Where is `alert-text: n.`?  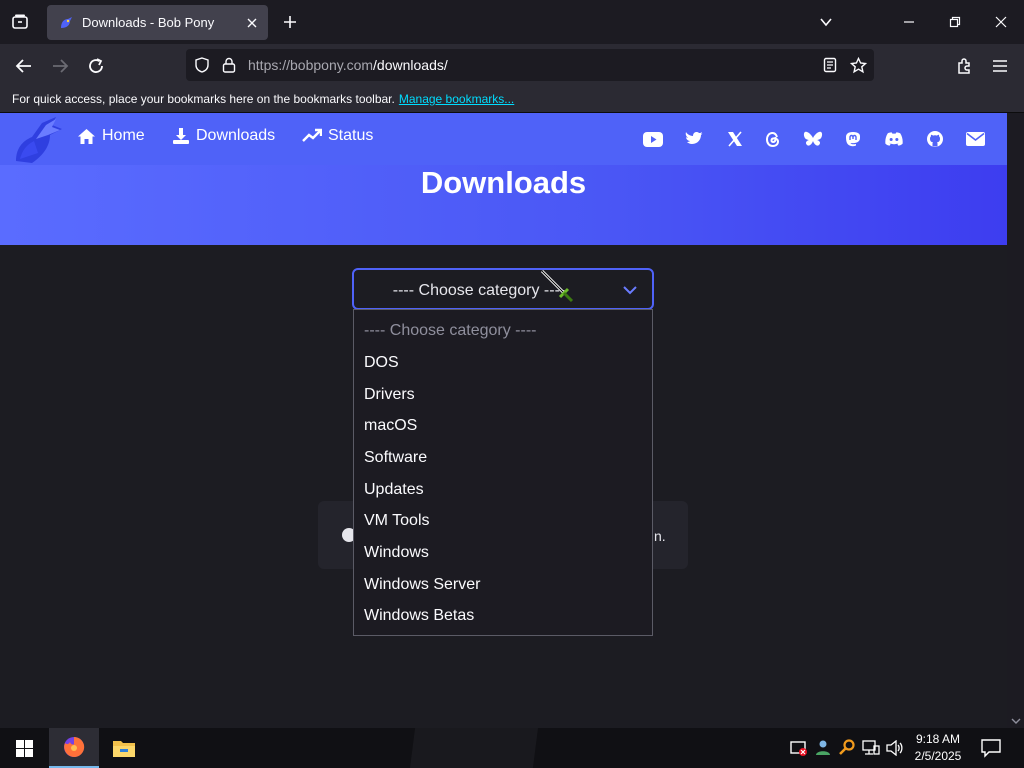 alert-text: n. is located at coordinates (660, 536).